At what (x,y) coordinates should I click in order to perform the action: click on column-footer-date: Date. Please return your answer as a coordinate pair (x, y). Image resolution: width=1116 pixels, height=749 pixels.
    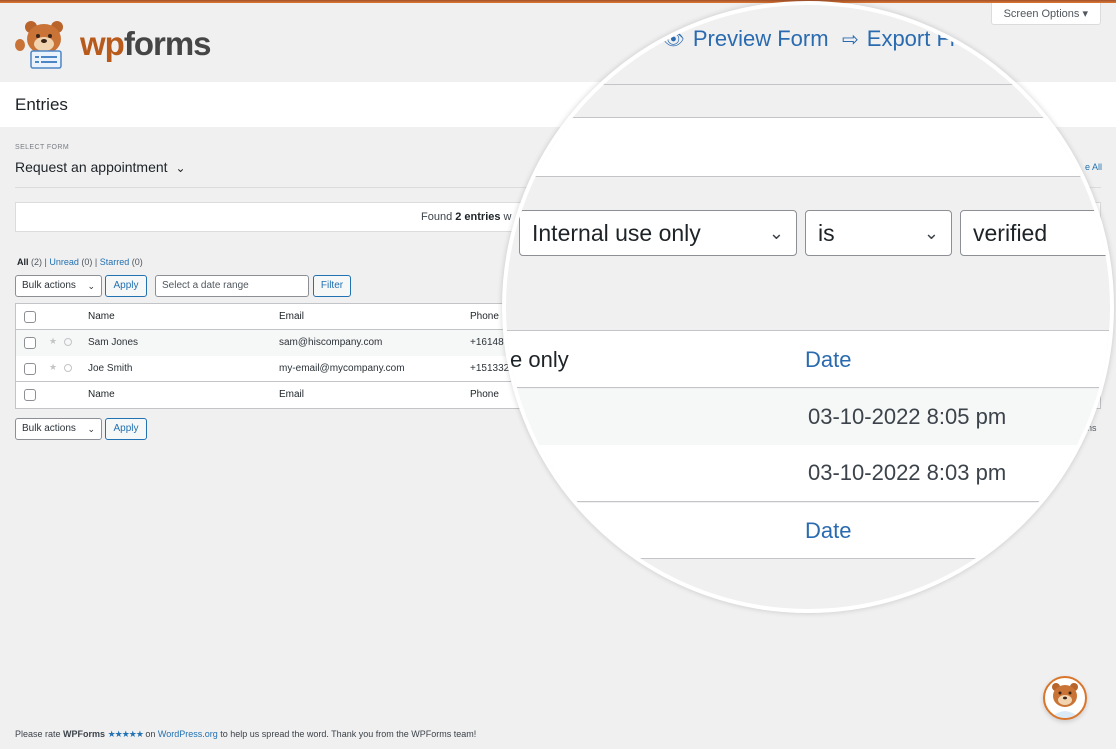
    Looking at the image, I should click on (828, 531).